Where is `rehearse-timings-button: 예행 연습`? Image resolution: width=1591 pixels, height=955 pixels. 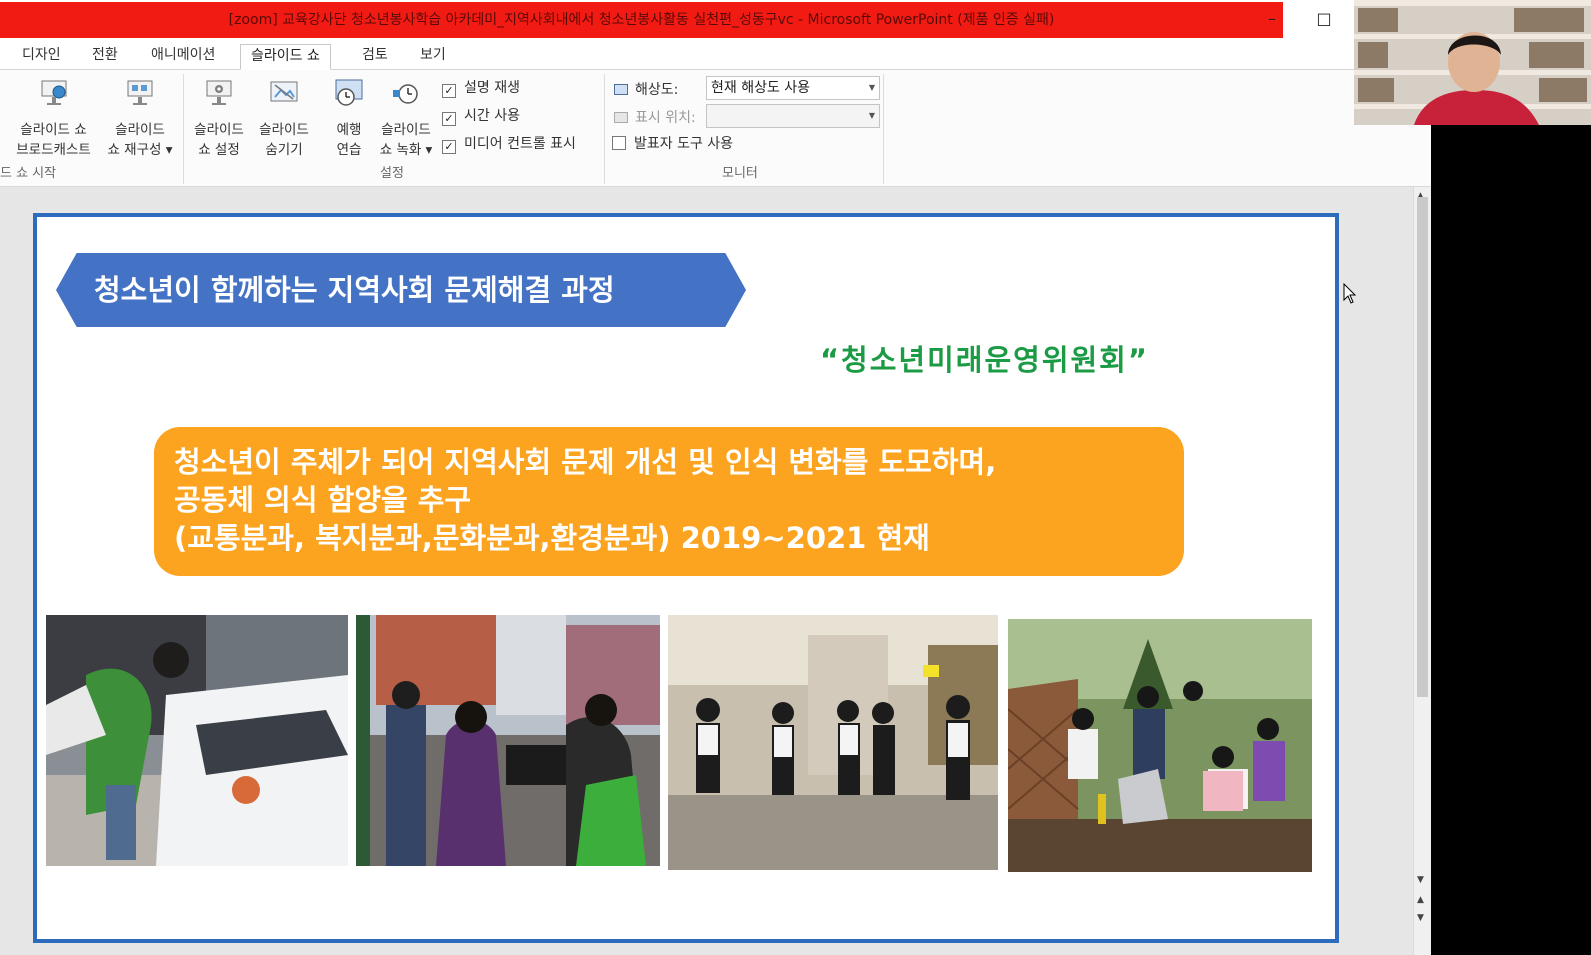
rehearse-timings-button: 예행 연습 is located at coordinates (349, 119).